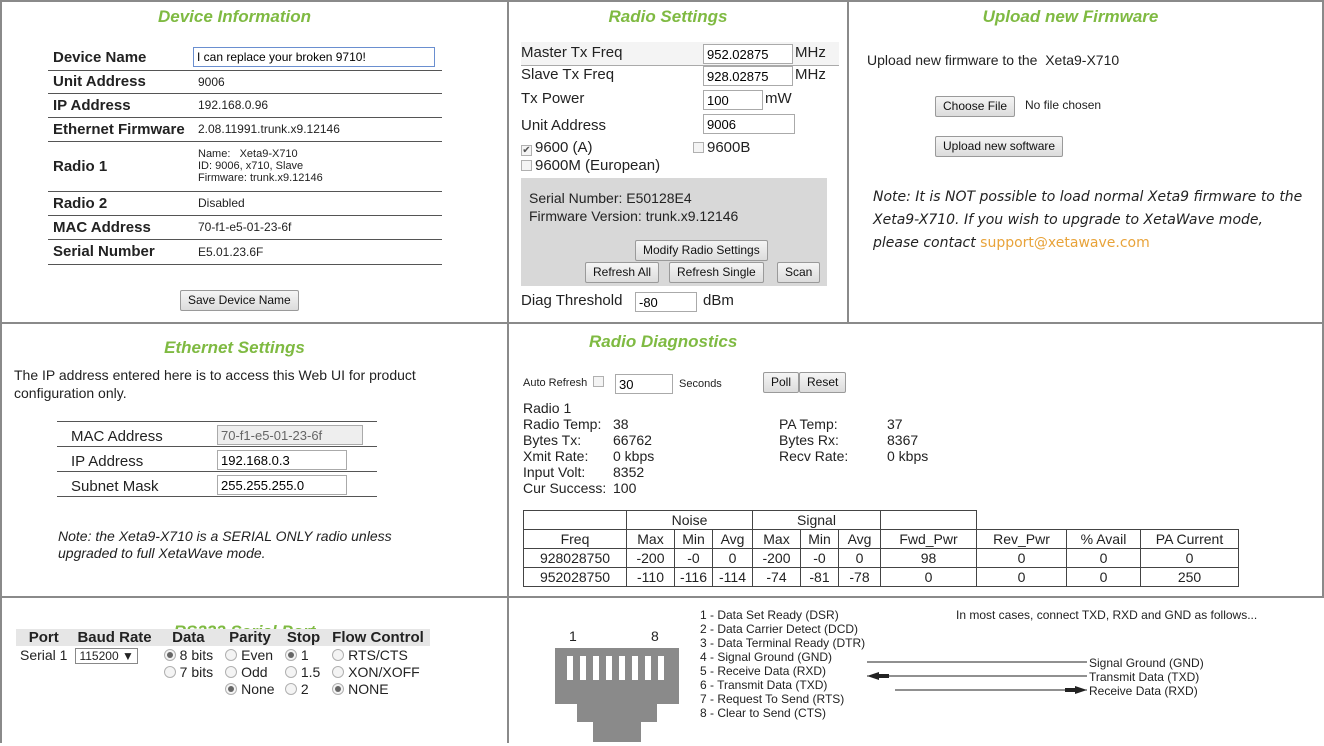 This screenshot has width=1324, height=746. What do you see at coordinates (338, 654) in the screenshot?
I see `radio-rtscts` at bounding box center [338, 654].